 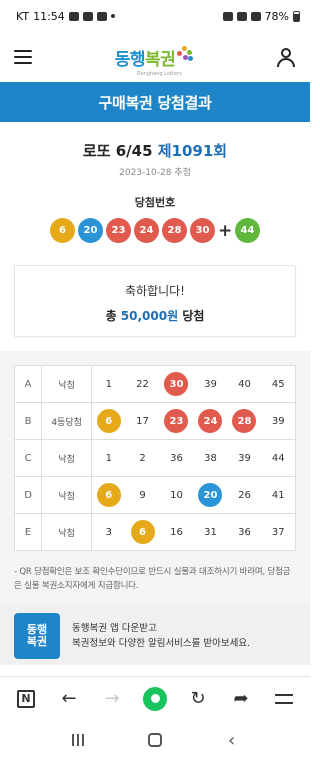 What do you see at coordinates (67, 532) in the screenshot?
I see `ticket-status: 낙첨` at bounding box center [67, 532].